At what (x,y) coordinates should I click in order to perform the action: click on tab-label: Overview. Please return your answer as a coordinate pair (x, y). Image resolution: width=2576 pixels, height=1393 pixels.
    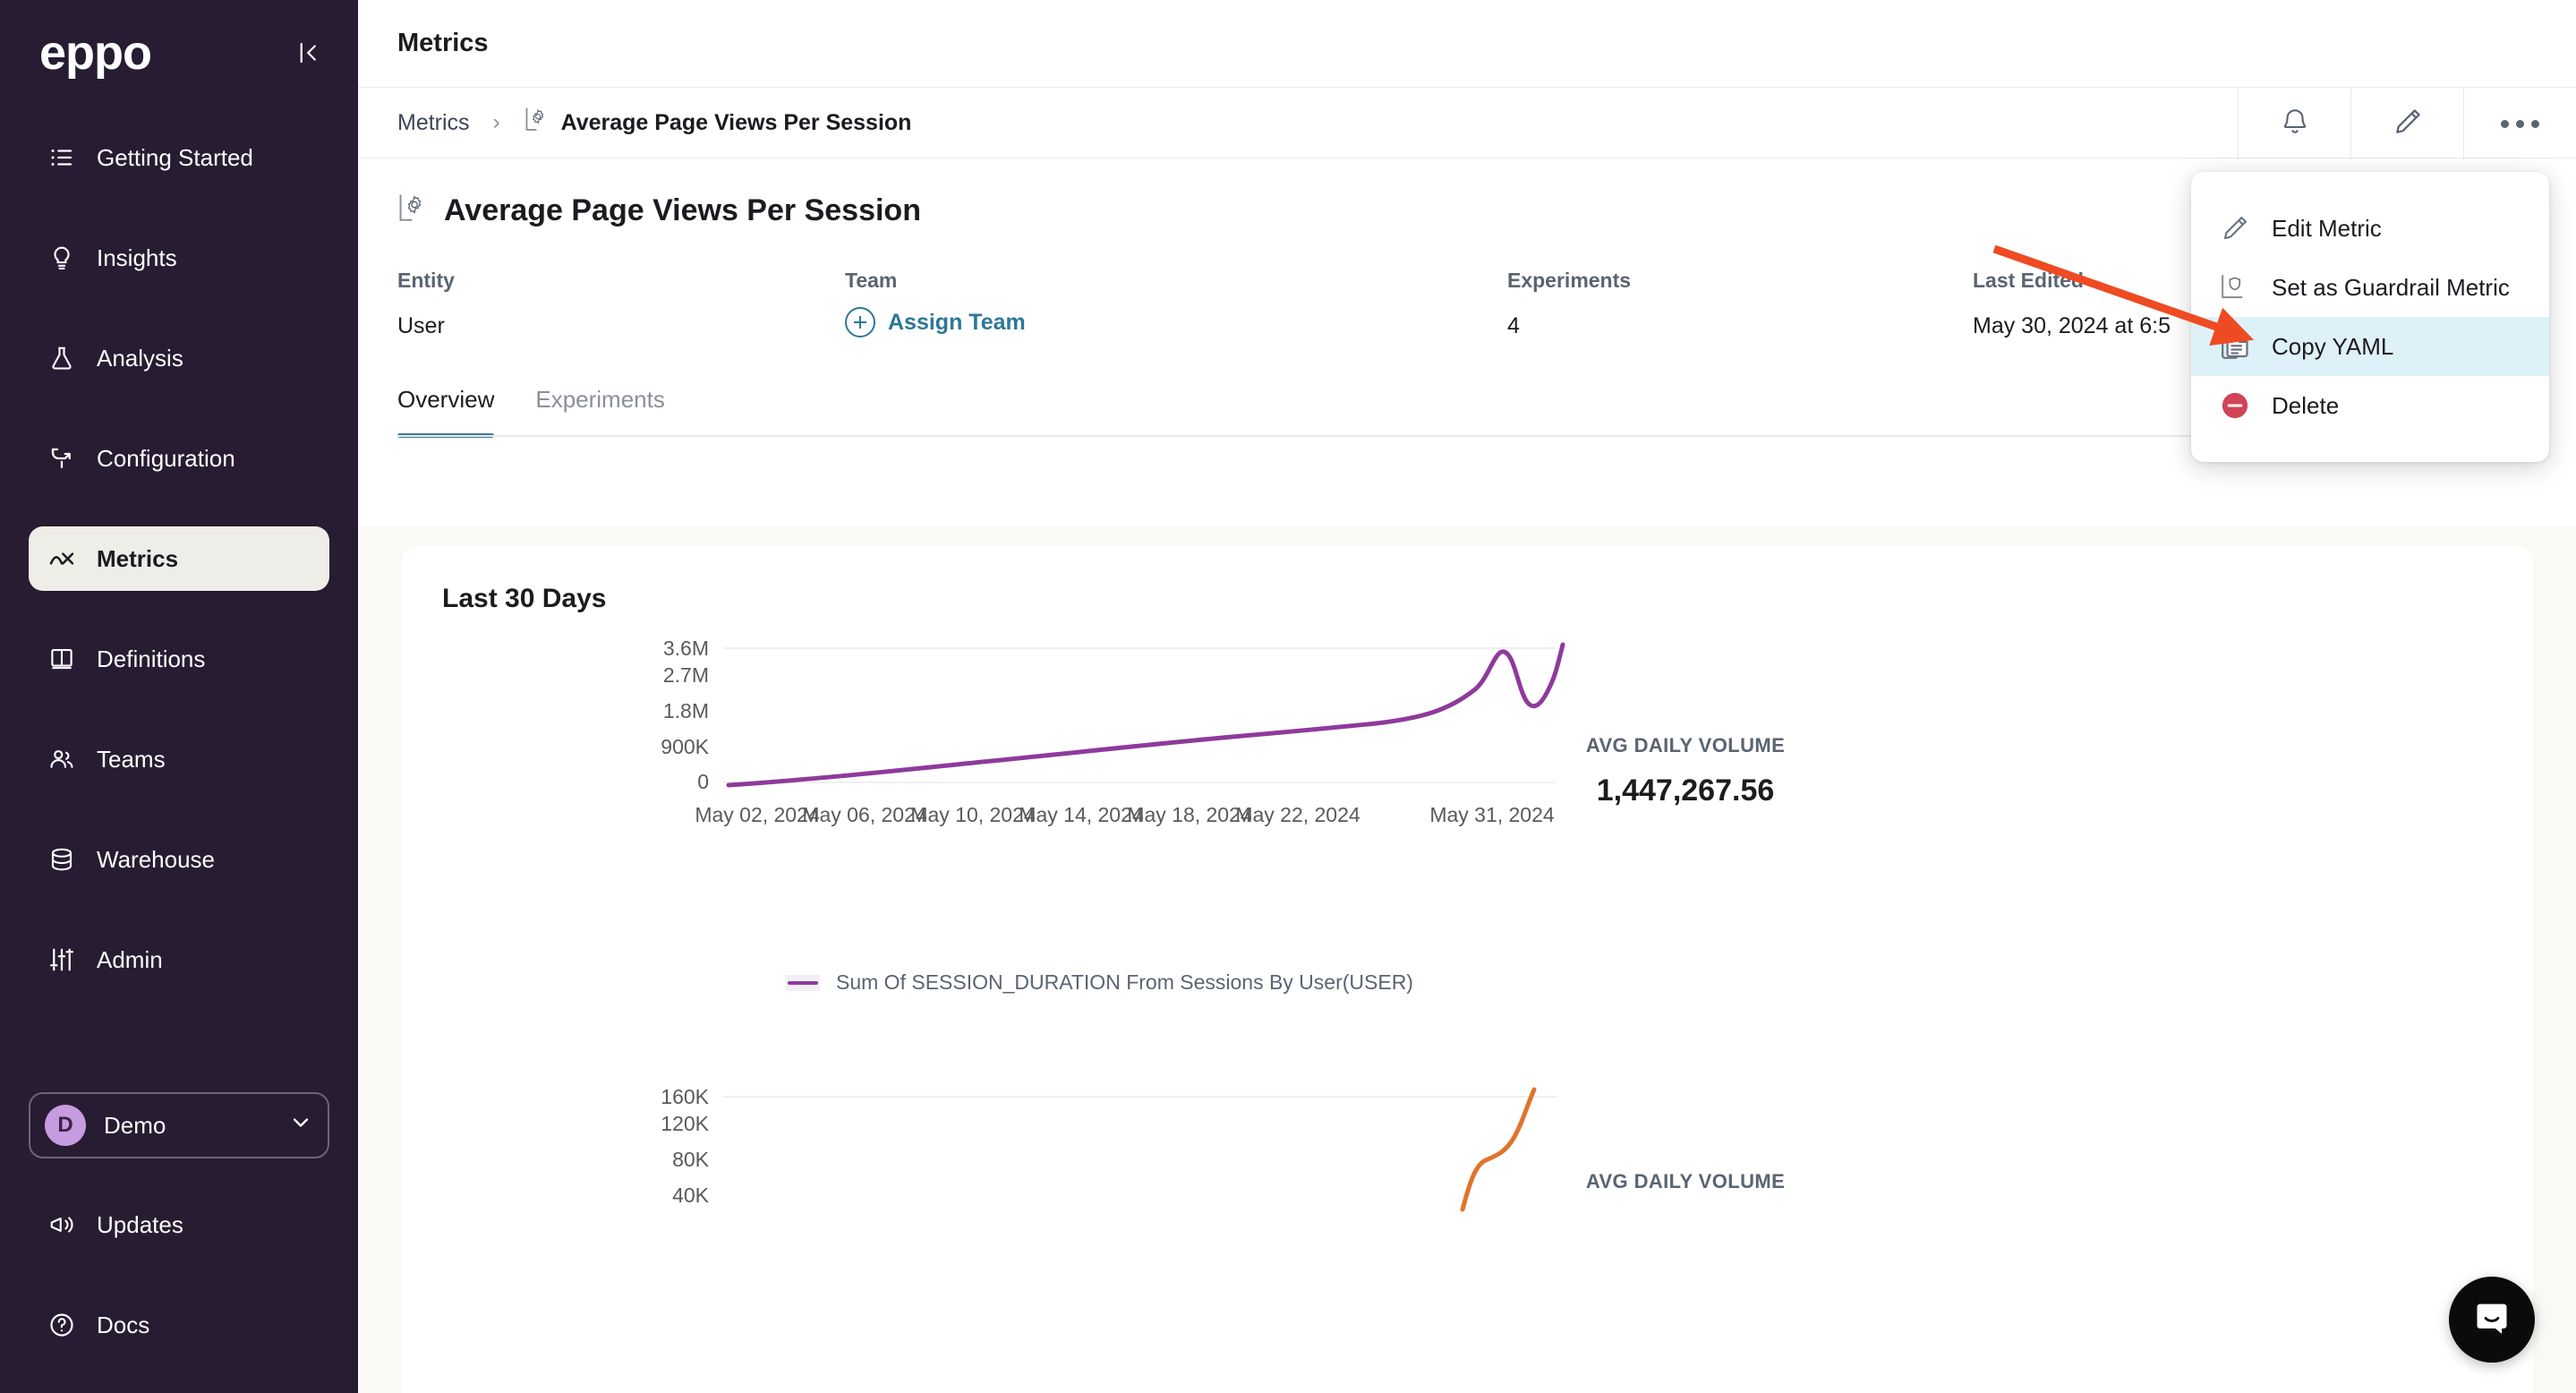
    Looking at the image, I should click on (446, 399).